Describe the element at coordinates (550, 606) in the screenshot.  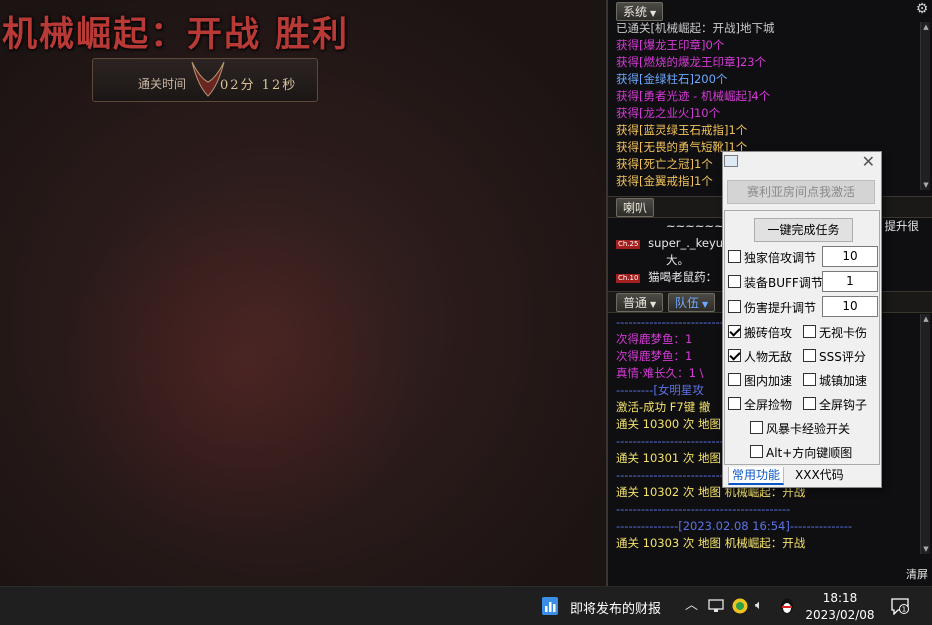
I see `stock-chart-icon` at that location.